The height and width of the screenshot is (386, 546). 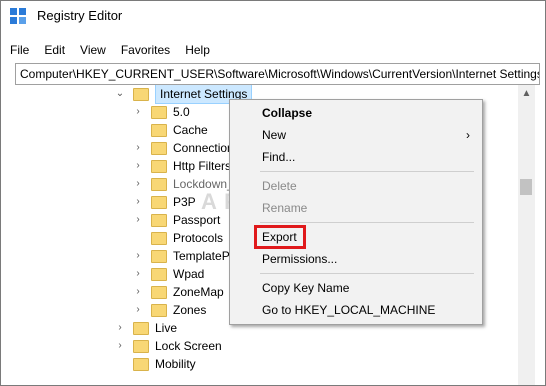 I want to click on tree-node-label: P3P, so click(x=184, y=202).